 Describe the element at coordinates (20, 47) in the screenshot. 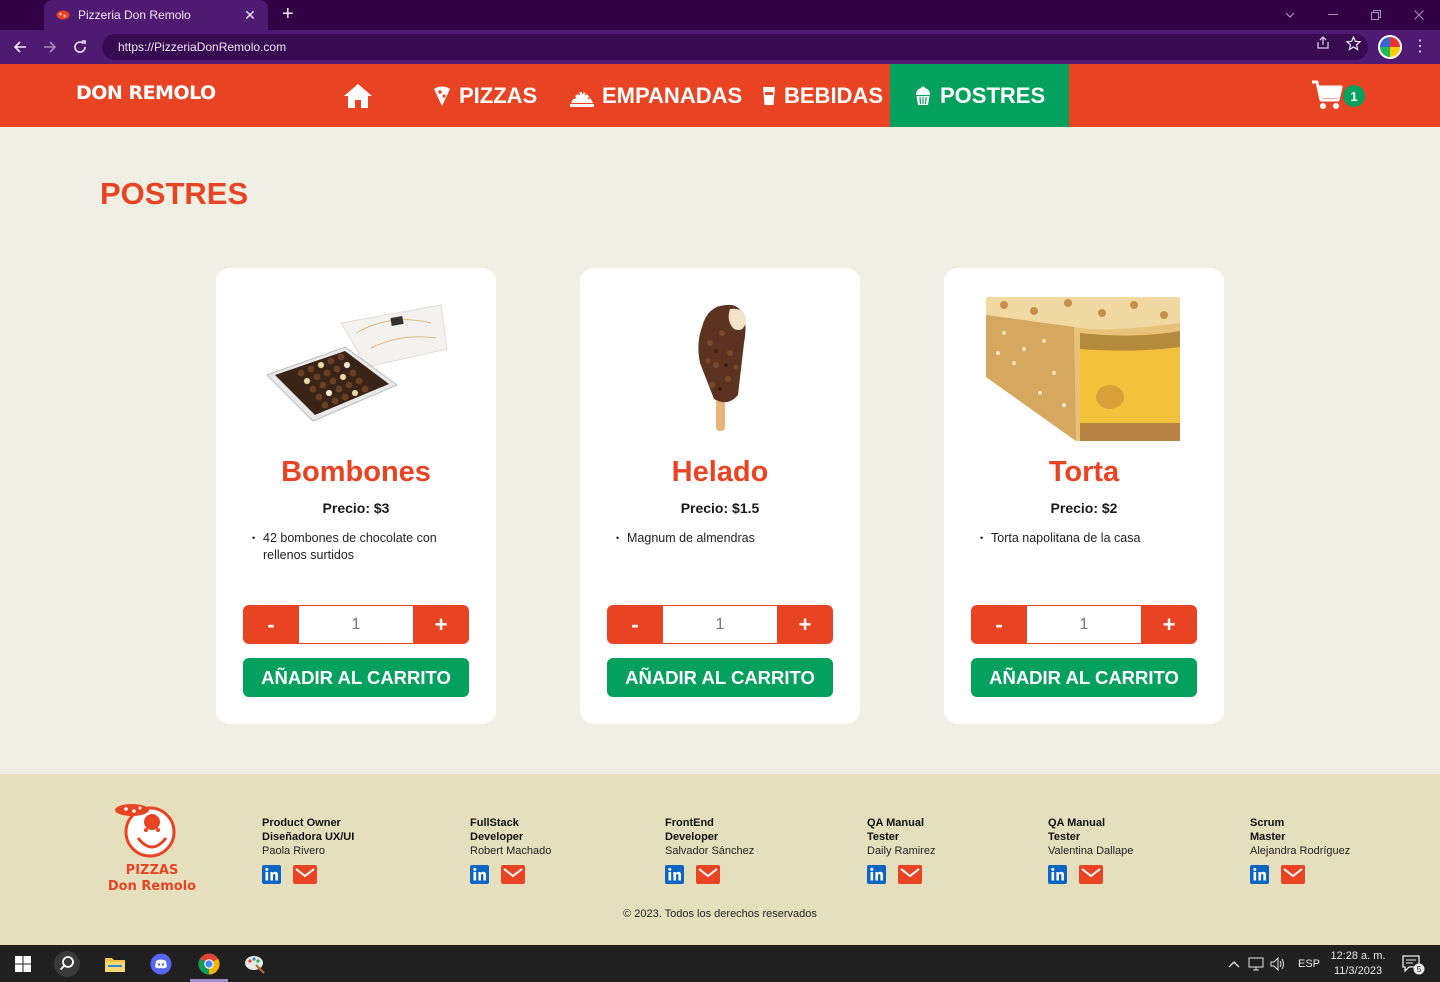

I see `back-icon` at that location.